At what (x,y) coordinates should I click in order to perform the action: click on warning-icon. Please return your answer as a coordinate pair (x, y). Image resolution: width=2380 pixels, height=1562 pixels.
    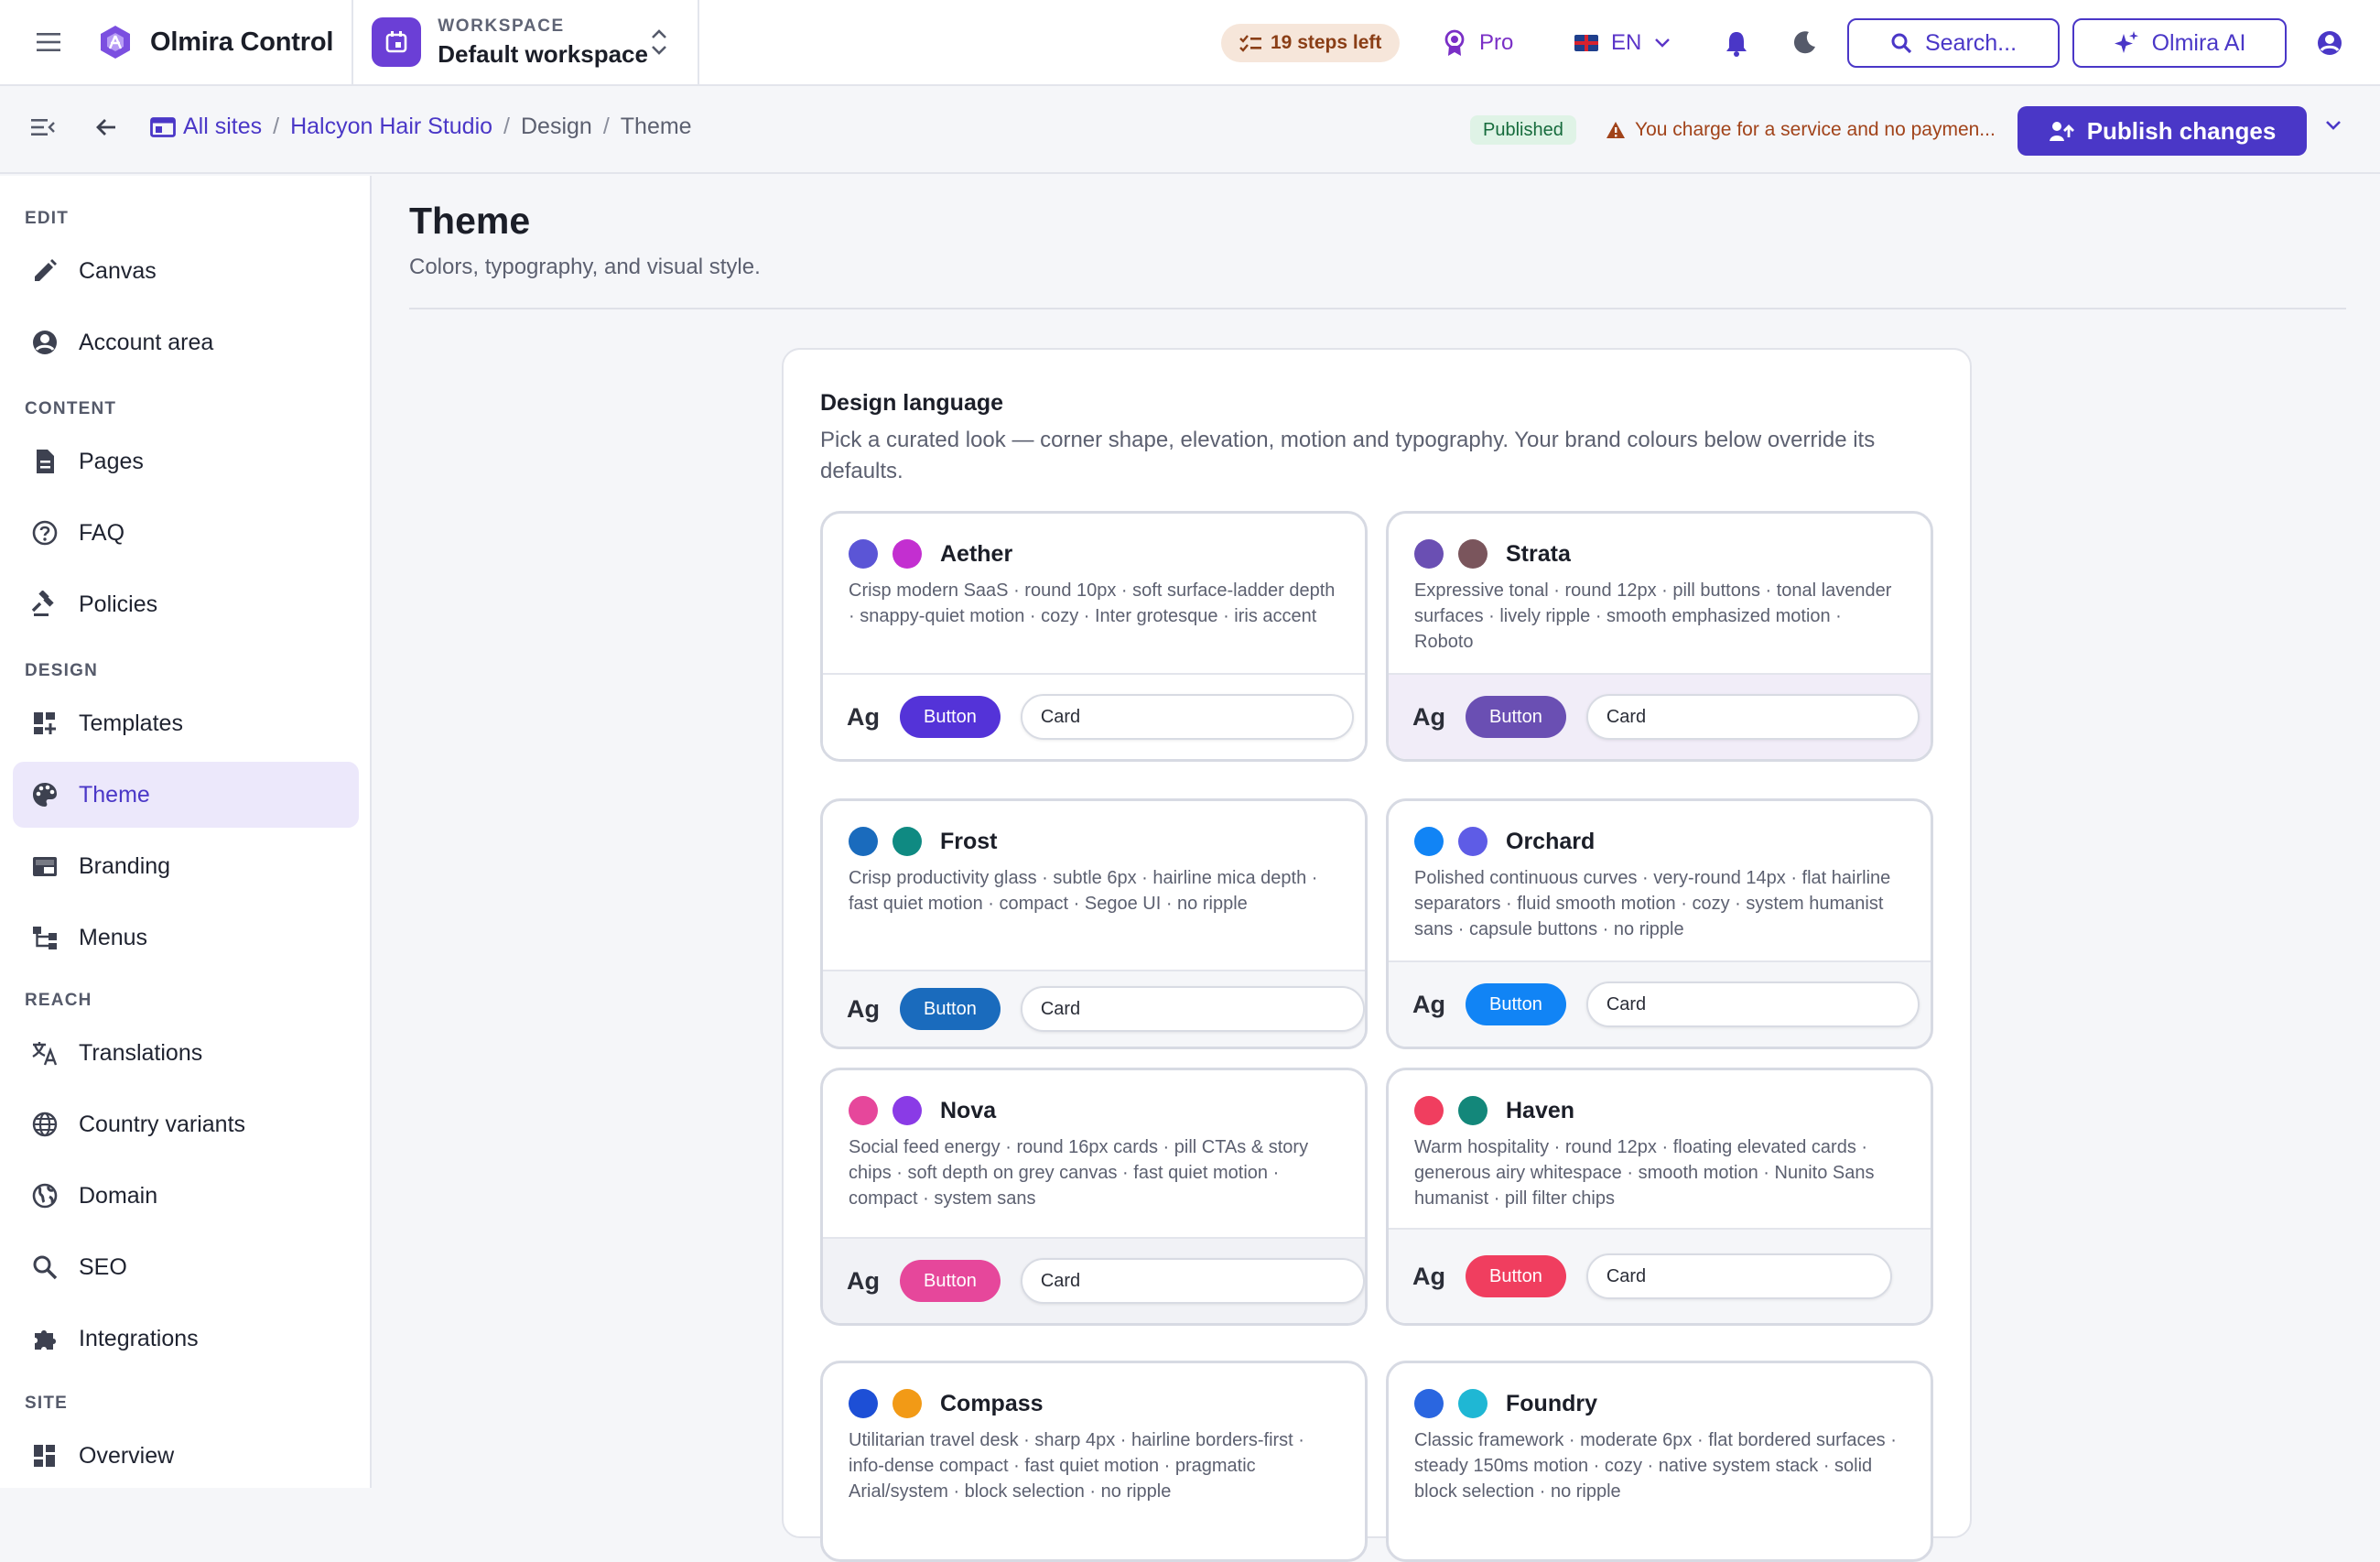
    Looking at the image, I should click on (1615, 130).